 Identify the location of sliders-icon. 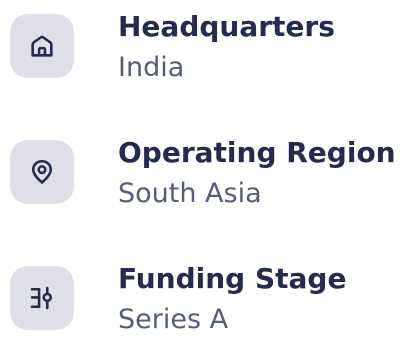
(41, 298).